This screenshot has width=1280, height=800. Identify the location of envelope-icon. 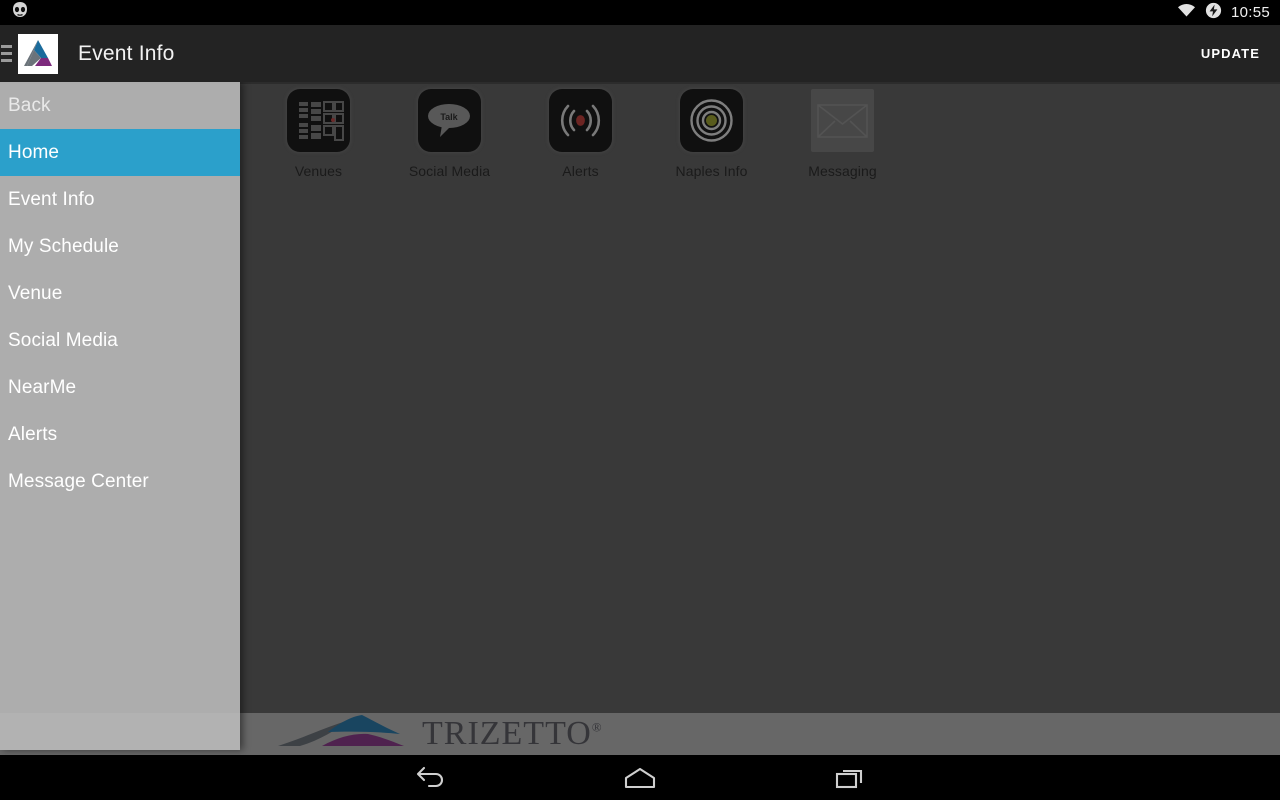
(842, 120).